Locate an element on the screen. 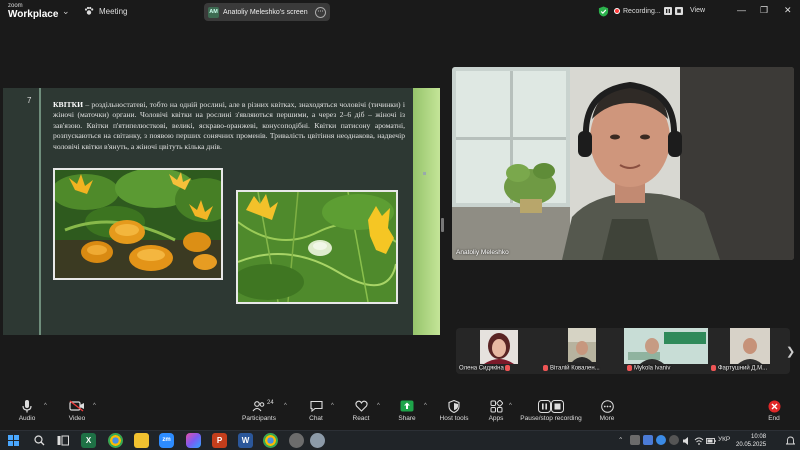  participant-tile: Олена Сидякіна is located at coordinates (498, 351).